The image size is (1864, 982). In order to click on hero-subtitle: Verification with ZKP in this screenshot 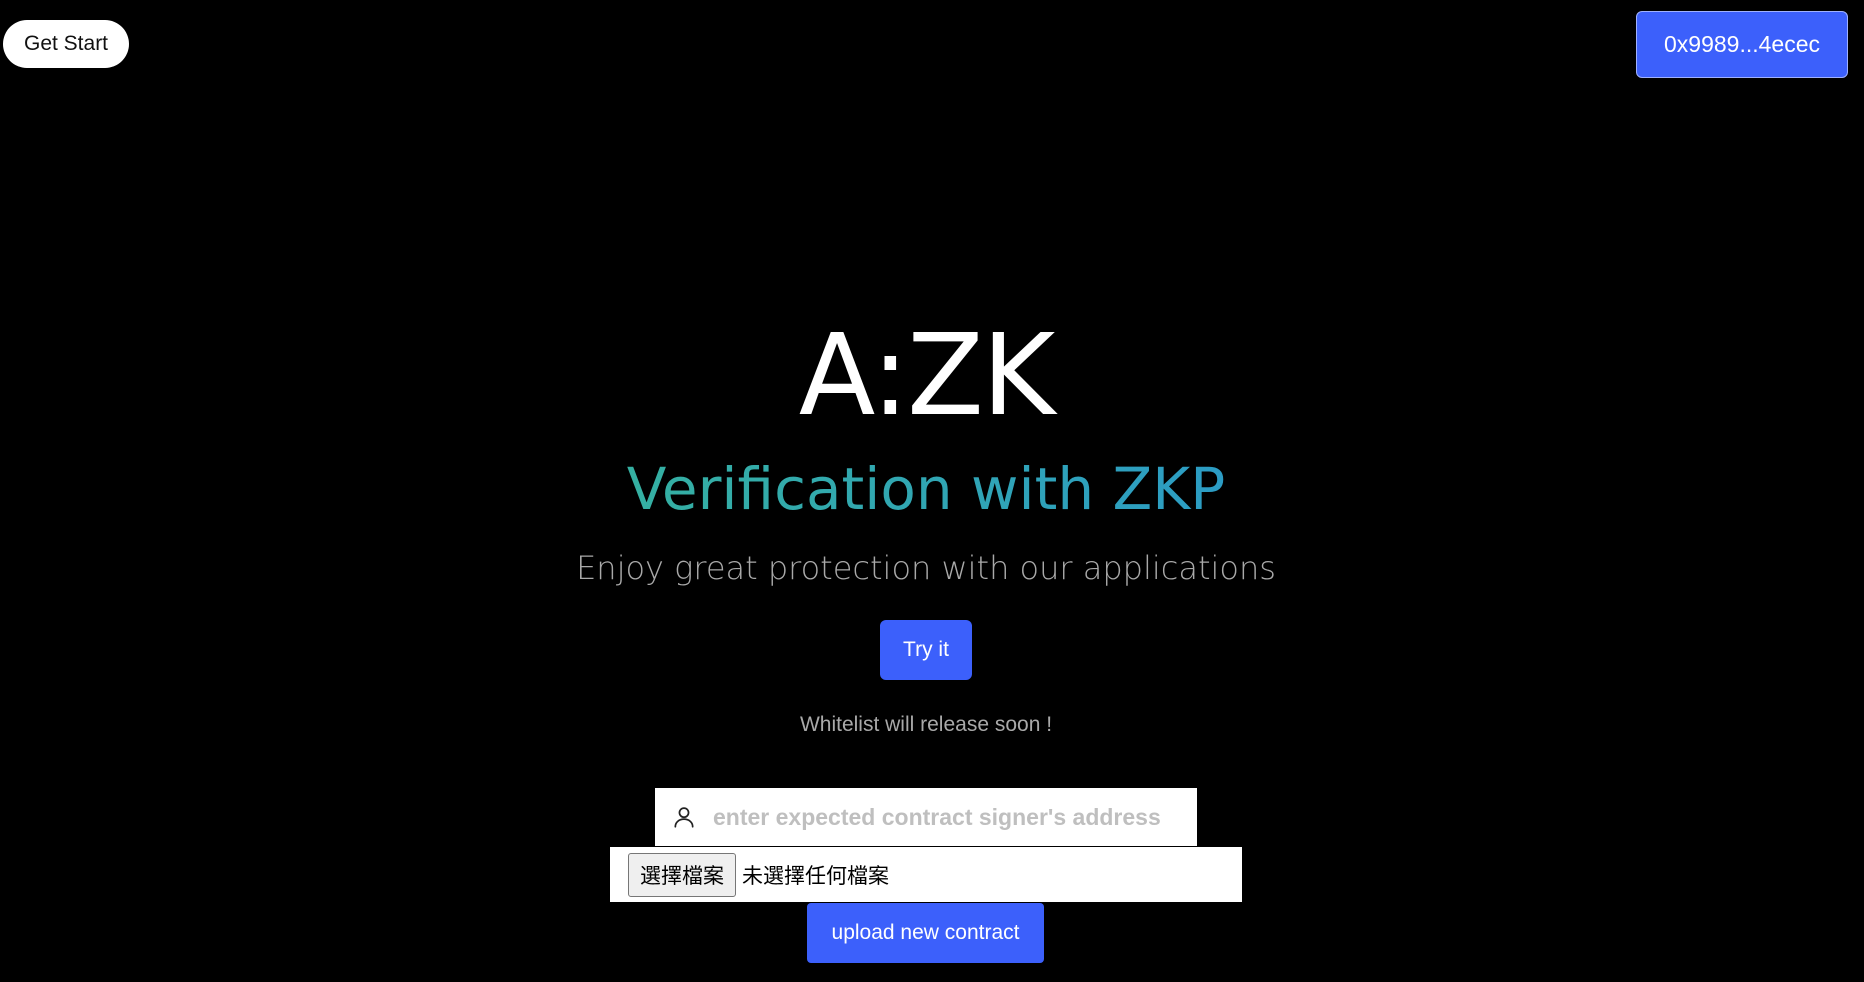, I will do `click(926, 489)`.